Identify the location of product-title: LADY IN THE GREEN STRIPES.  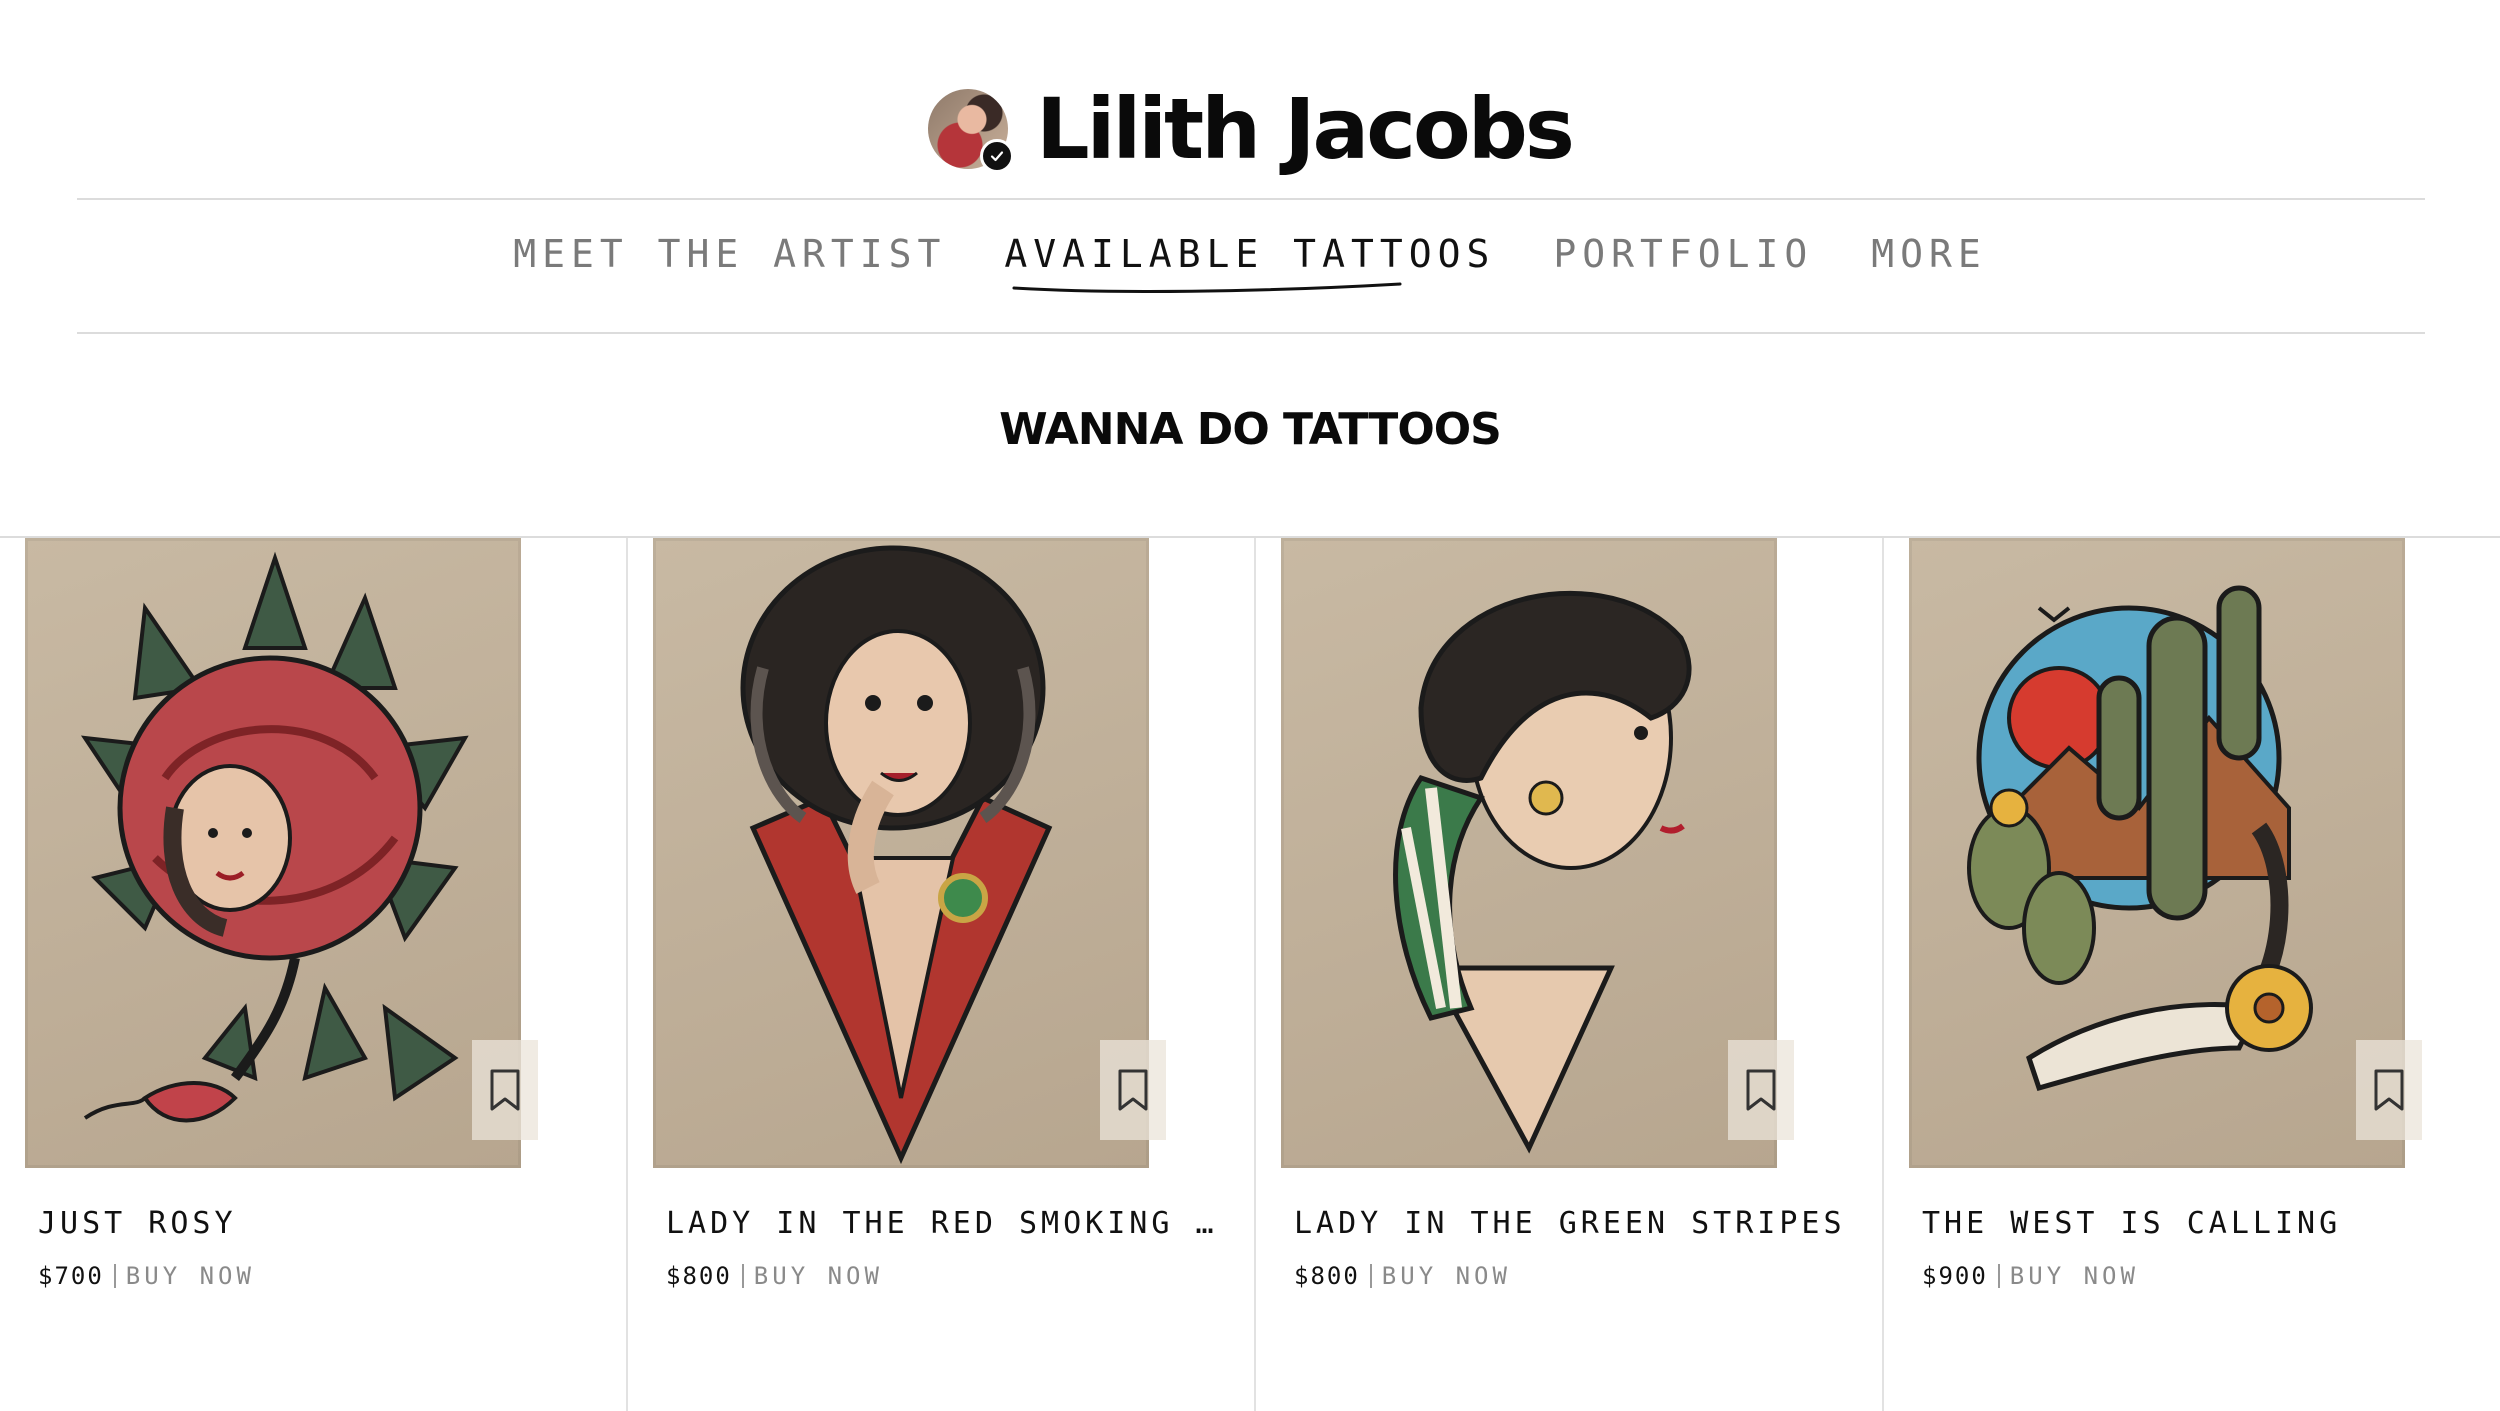
(1574, 1223).